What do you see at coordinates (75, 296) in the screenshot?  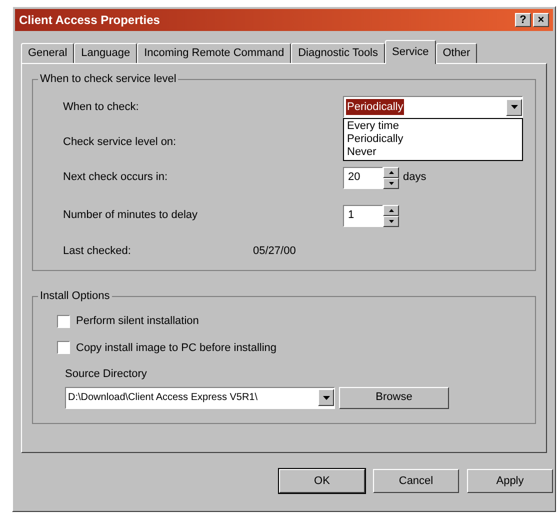 I see `group-title: Install Options` at bounding box center [75, 296].